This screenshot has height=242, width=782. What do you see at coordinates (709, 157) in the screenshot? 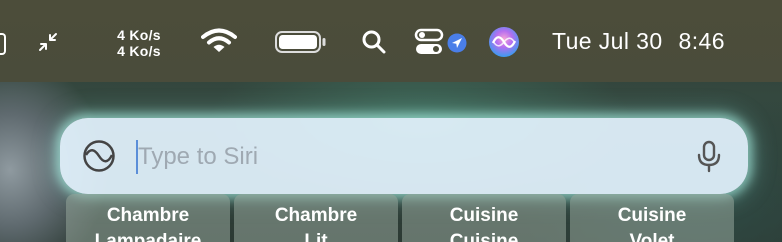
I see `microphone-icon` at bounding box center [709, 157].